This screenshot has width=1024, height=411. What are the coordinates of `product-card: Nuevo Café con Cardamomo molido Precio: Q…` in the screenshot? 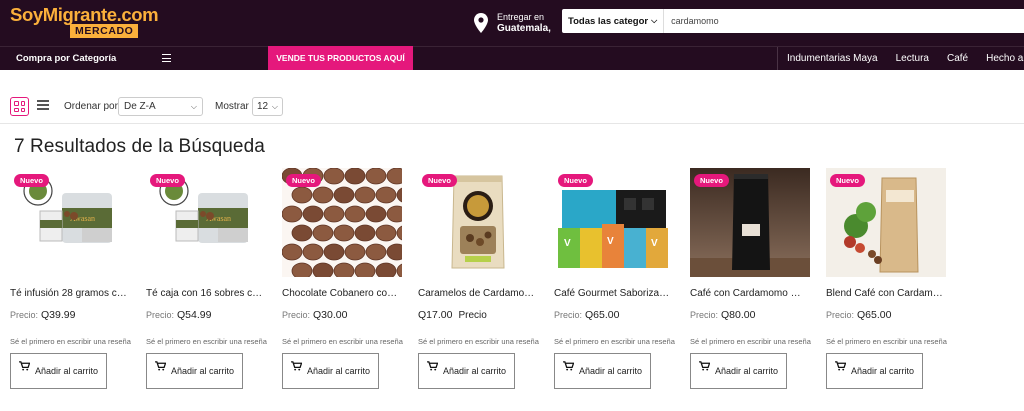 It's located at (752, 289).